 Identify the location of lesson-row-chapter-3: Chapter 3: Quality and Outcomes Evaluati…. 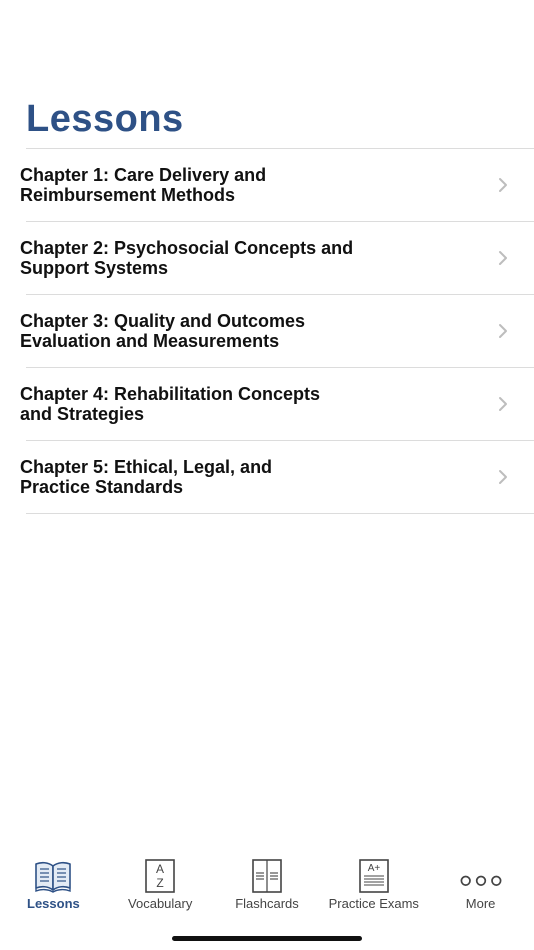
(277, 331).